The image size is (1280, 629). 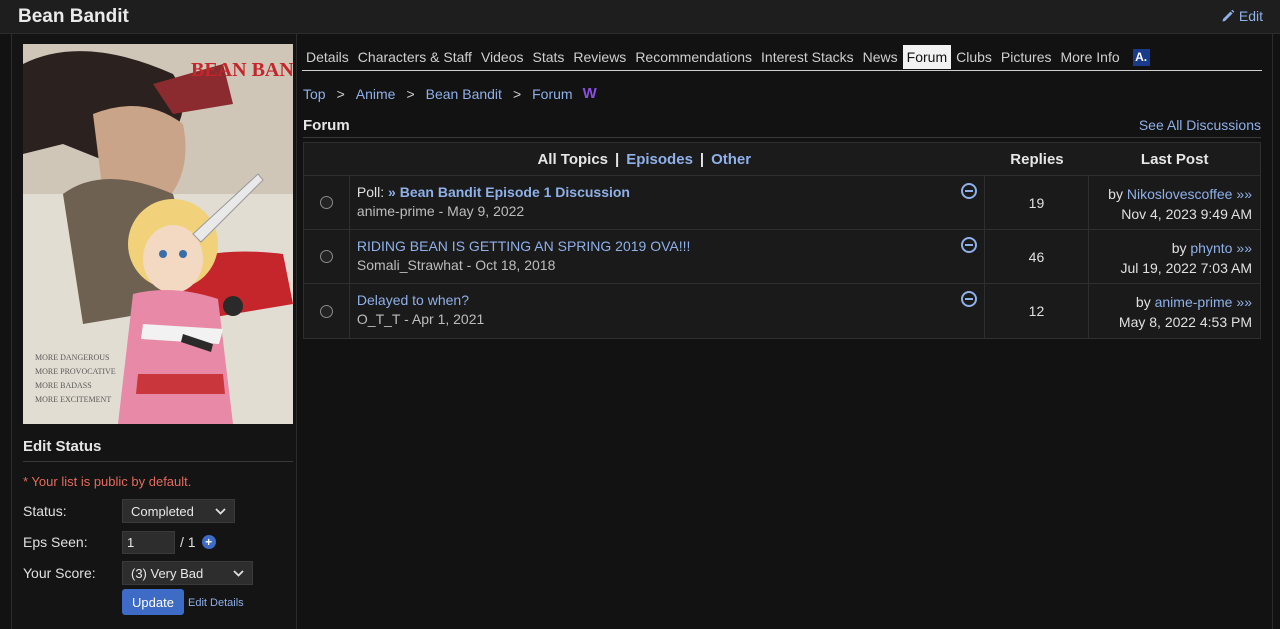 I want to click on score-row: Your Score: (3) Very Bad, so click(x=138, y=573).